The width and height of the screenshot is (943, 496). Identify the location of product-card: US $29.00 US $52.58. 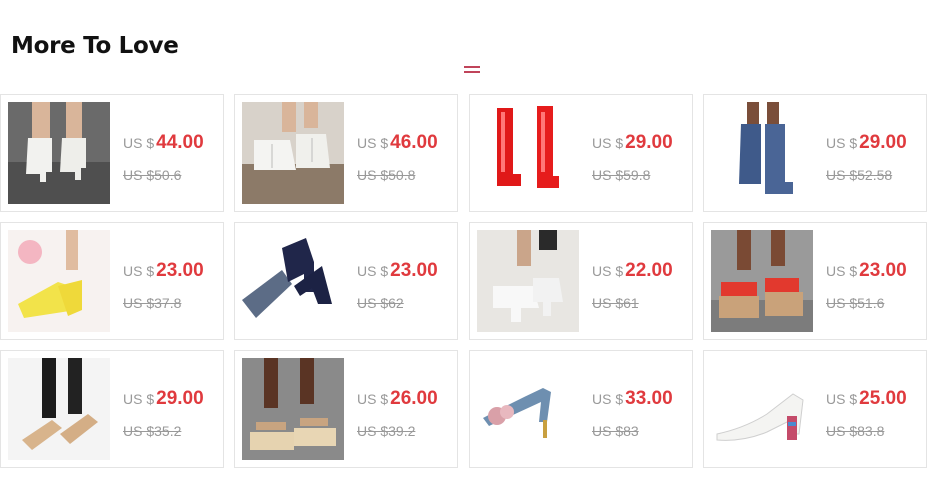
(815, 153).